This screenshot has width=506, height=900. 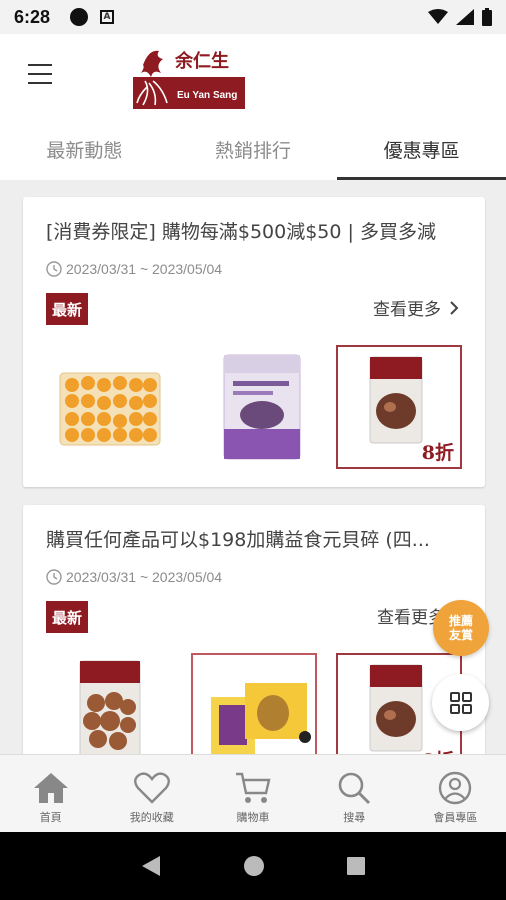 What do you see at coordinates (189, 76) in the screenshot?
I see `brand-logo: 余仁生 Eu Yan Sang` at bounding box center [189, 76].